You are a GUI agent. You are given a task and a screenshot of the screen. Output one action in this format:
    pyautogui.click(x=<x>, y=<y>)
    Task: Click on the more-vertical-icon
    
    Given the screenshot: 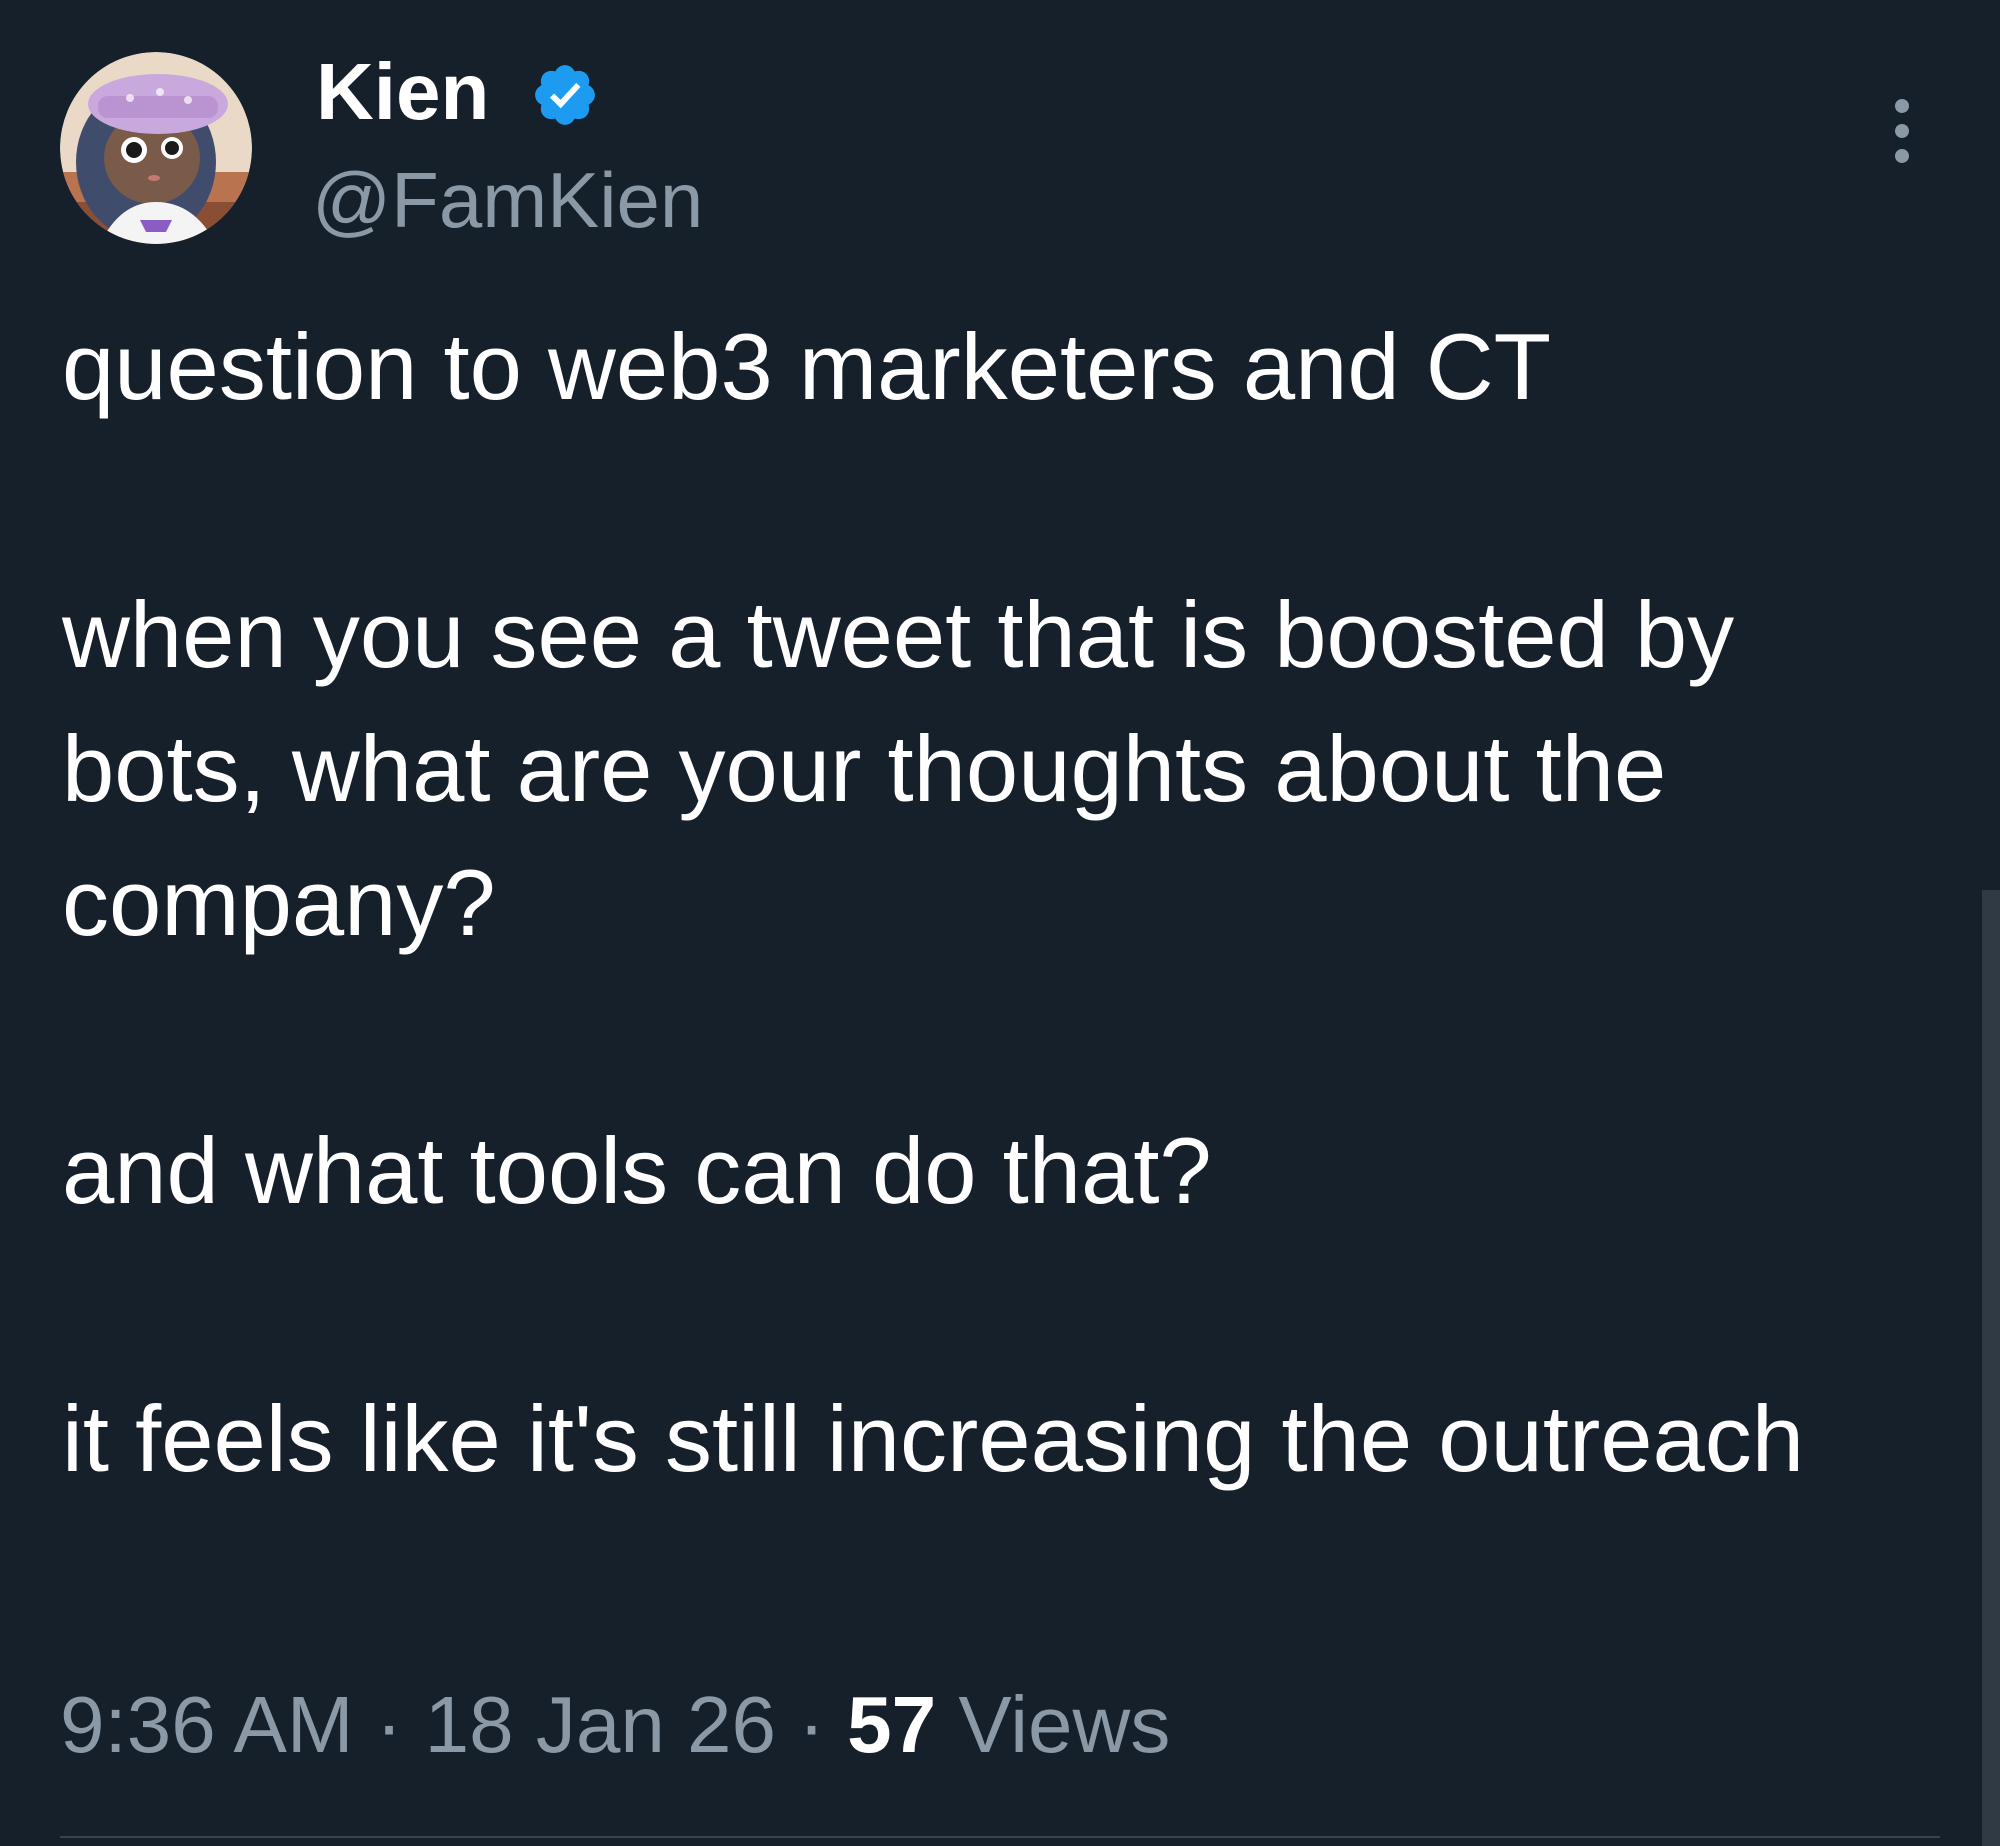 What is the action you would take?
    pyautogui.click(x=1902, y=131)
    